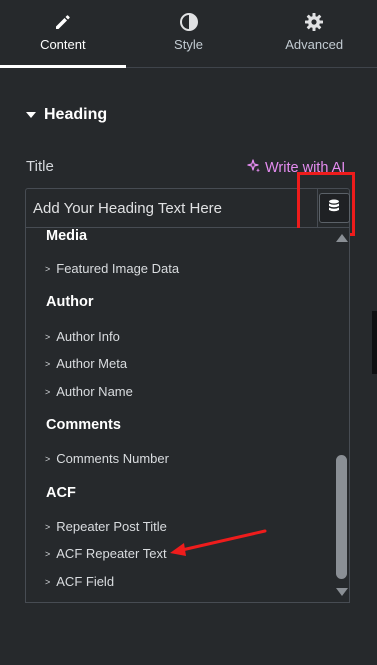  Describe the element at coordinates (111, 526) in the screenshot. I see `list-item-label: Repeater Post Title` at that location.